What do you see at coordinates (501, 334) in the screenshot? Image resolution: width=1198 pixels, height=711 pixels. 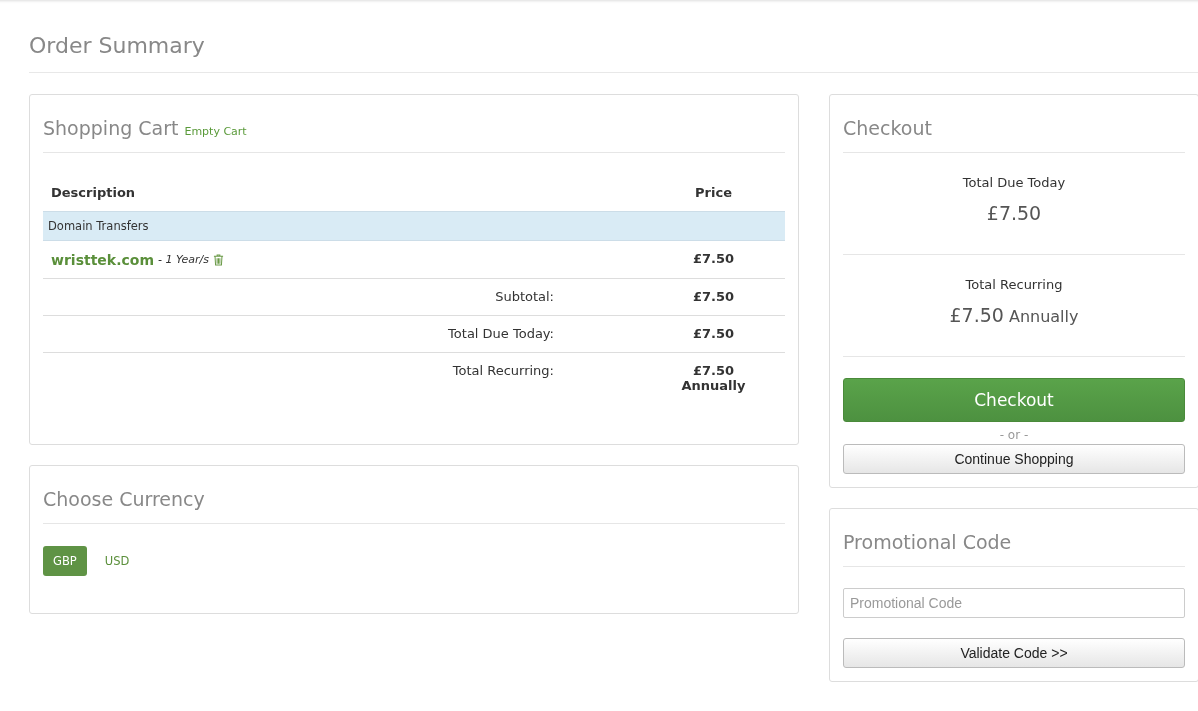 I see `total-label: Total Due Today:` at bounding box center [501, 334].